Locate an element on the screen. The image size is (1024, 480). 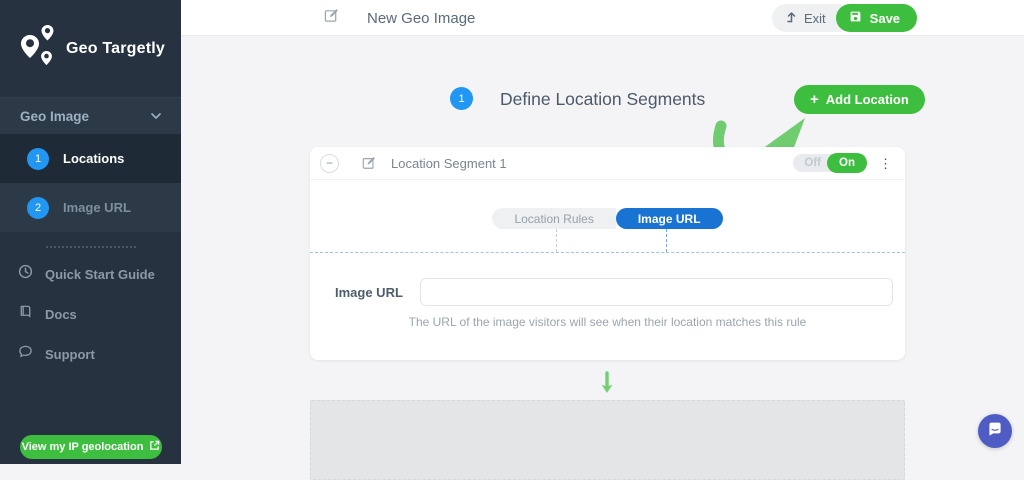
book-icon is located at coordinates (25, 314).